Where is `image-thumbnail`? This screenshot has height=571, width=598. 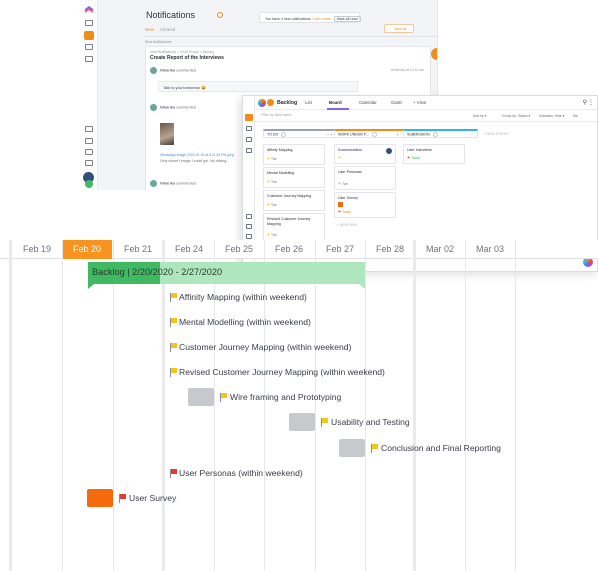
image-thumbnail is located at coordinates (167, 134).